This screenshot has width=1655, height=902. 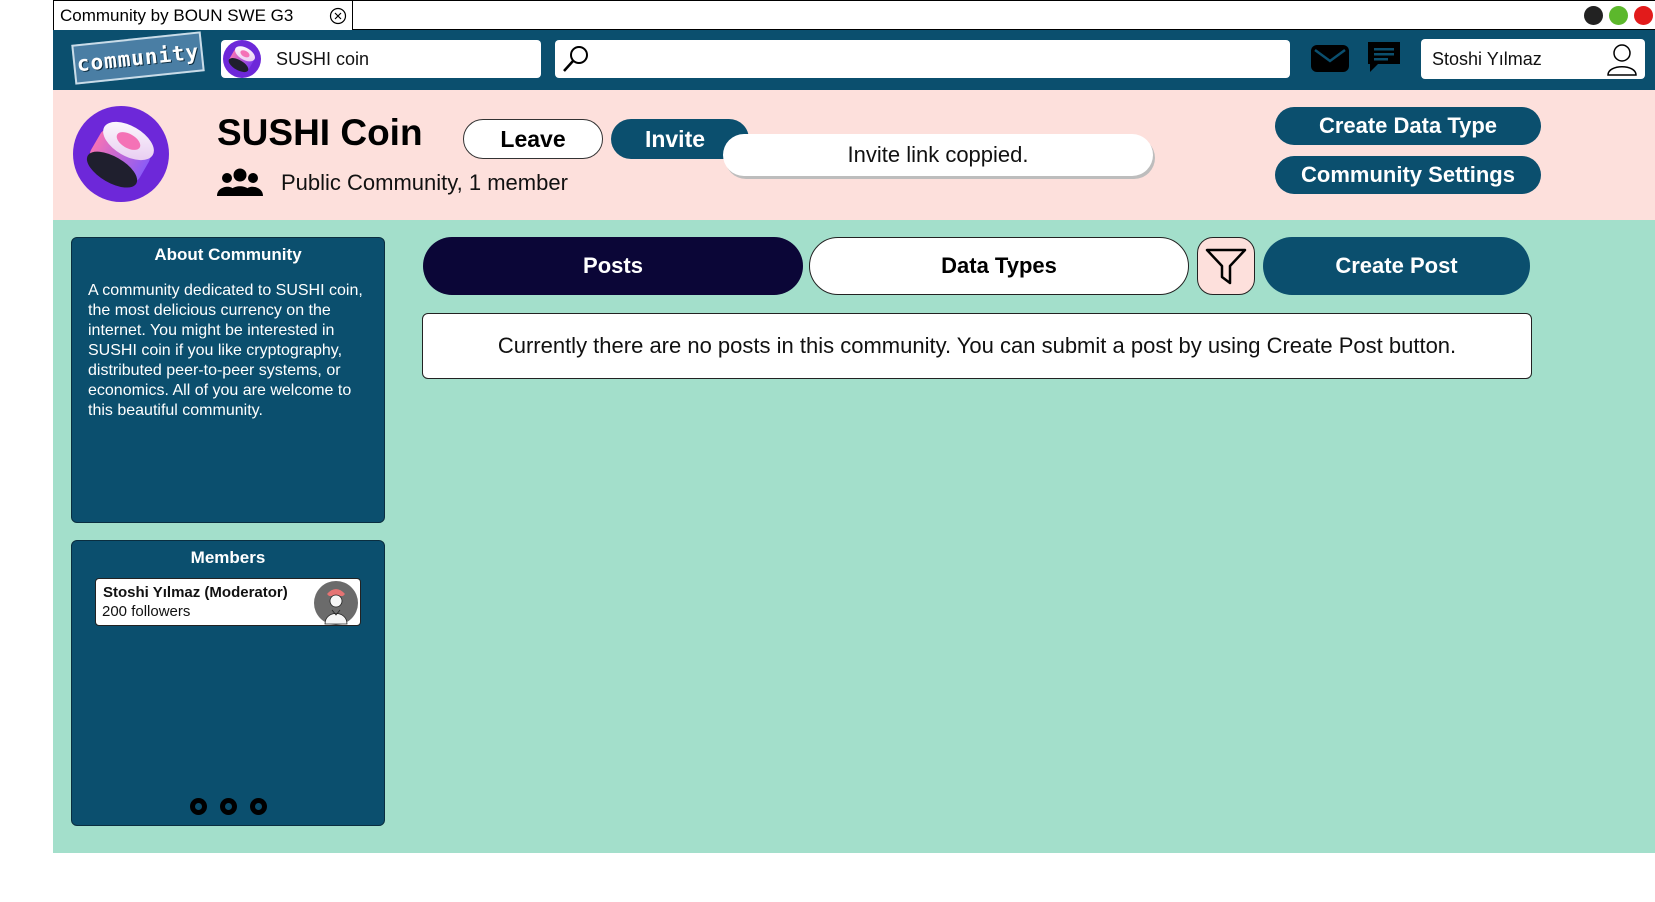 What do you see at coordinates (381, 59) in the screenshot?
I see `current-community-selector: SUSHI coin` at bounding box center [381, 59].